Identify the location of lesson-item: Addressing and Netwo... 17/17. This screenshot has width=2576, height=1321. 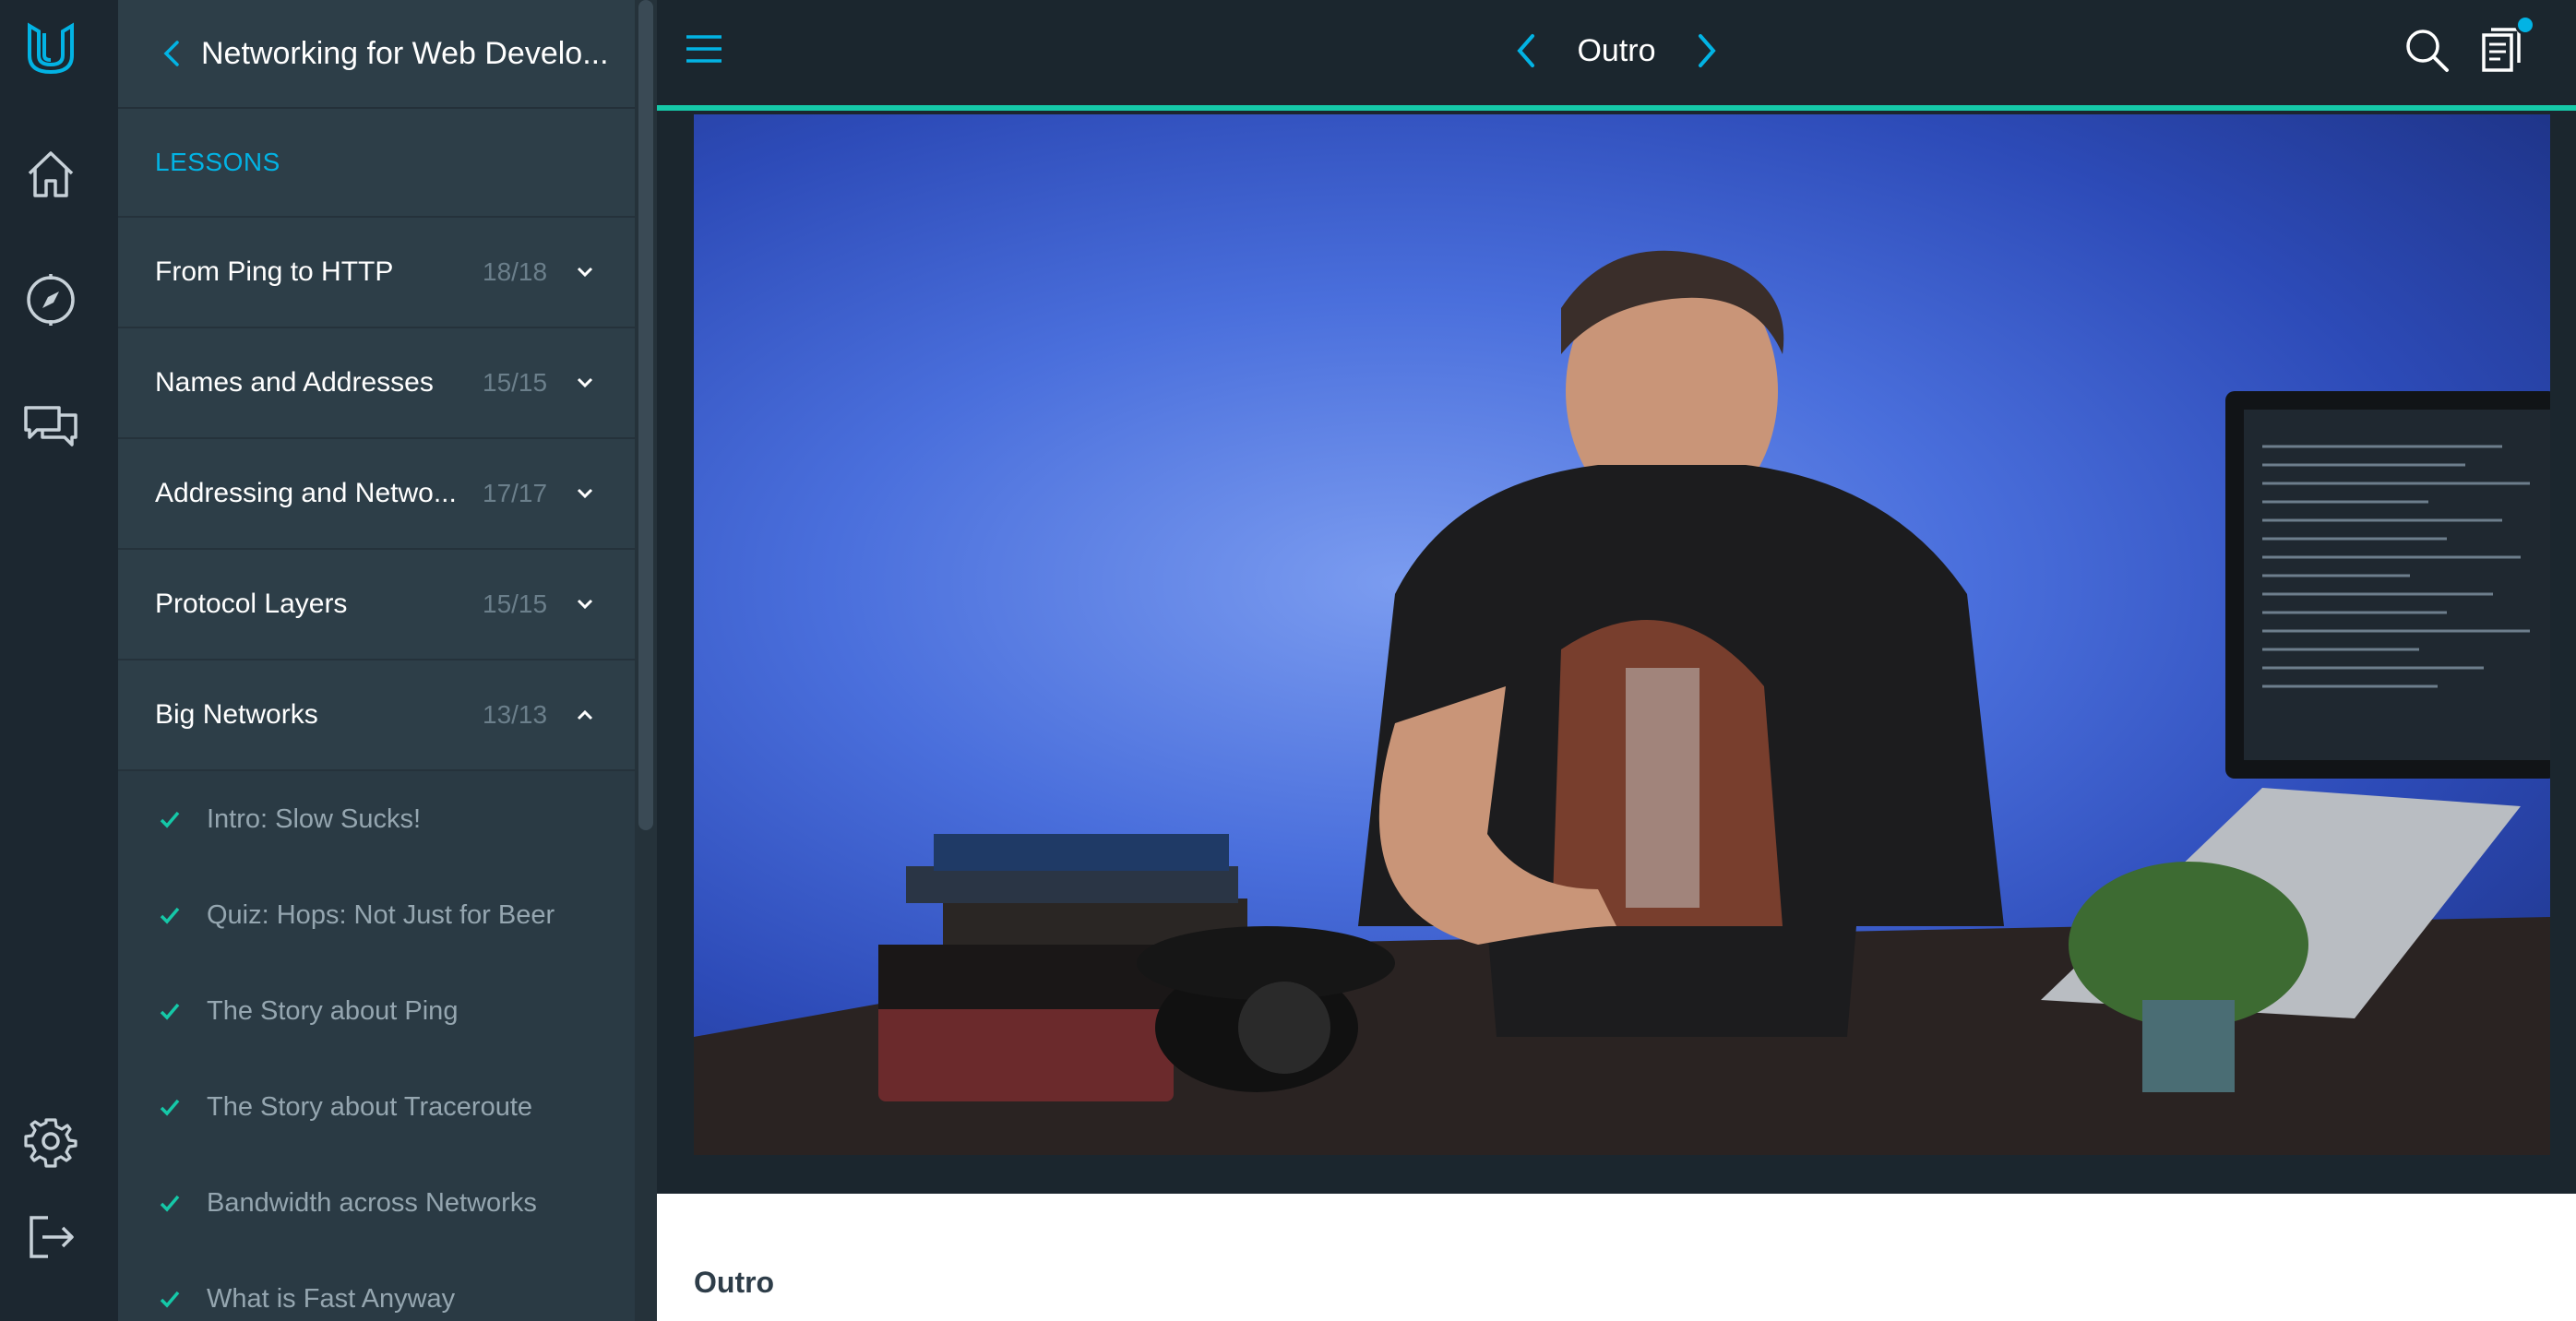
(376, 494).